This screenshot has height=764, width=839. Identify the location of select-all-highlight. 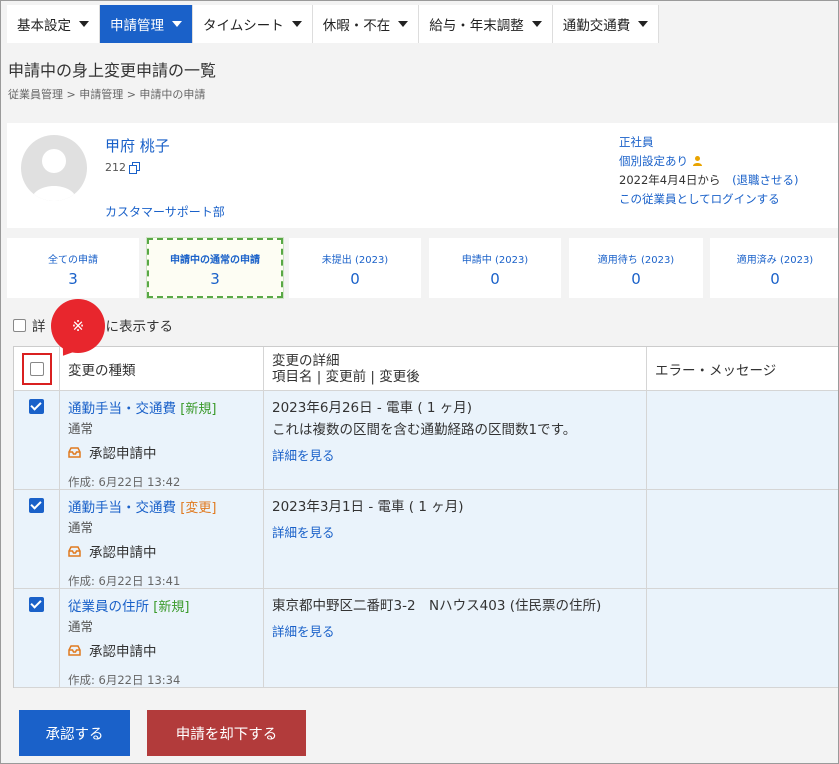
(36, 368).